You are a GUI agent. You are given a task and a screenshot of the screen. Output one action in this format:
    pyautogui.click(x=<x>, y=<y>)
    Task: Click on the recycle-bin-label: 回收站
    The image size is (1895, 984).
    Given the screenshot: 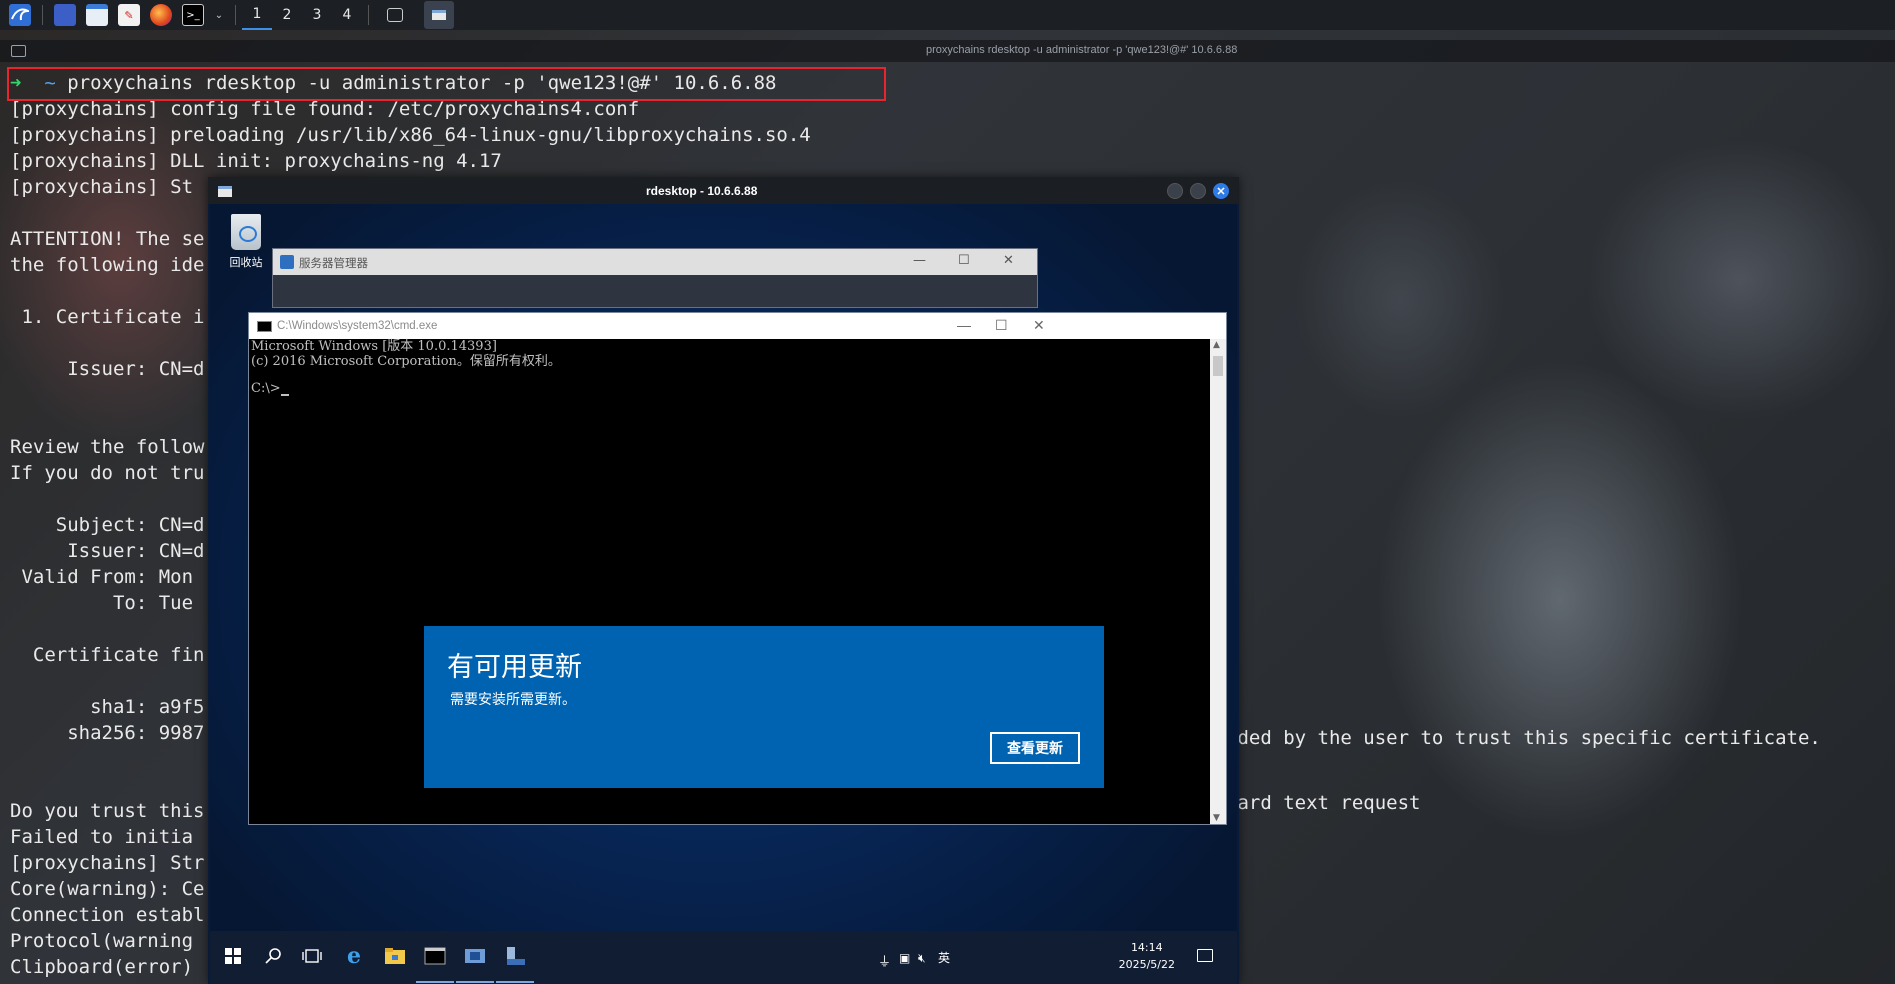 What is the action you would take?
    pyautogui.click(x=246, y=262)
    